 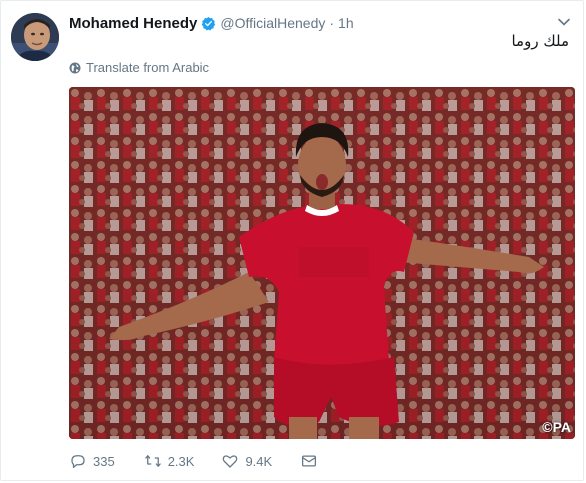 I want to click on like-count: 9.4K, so click(x=259, y=461).